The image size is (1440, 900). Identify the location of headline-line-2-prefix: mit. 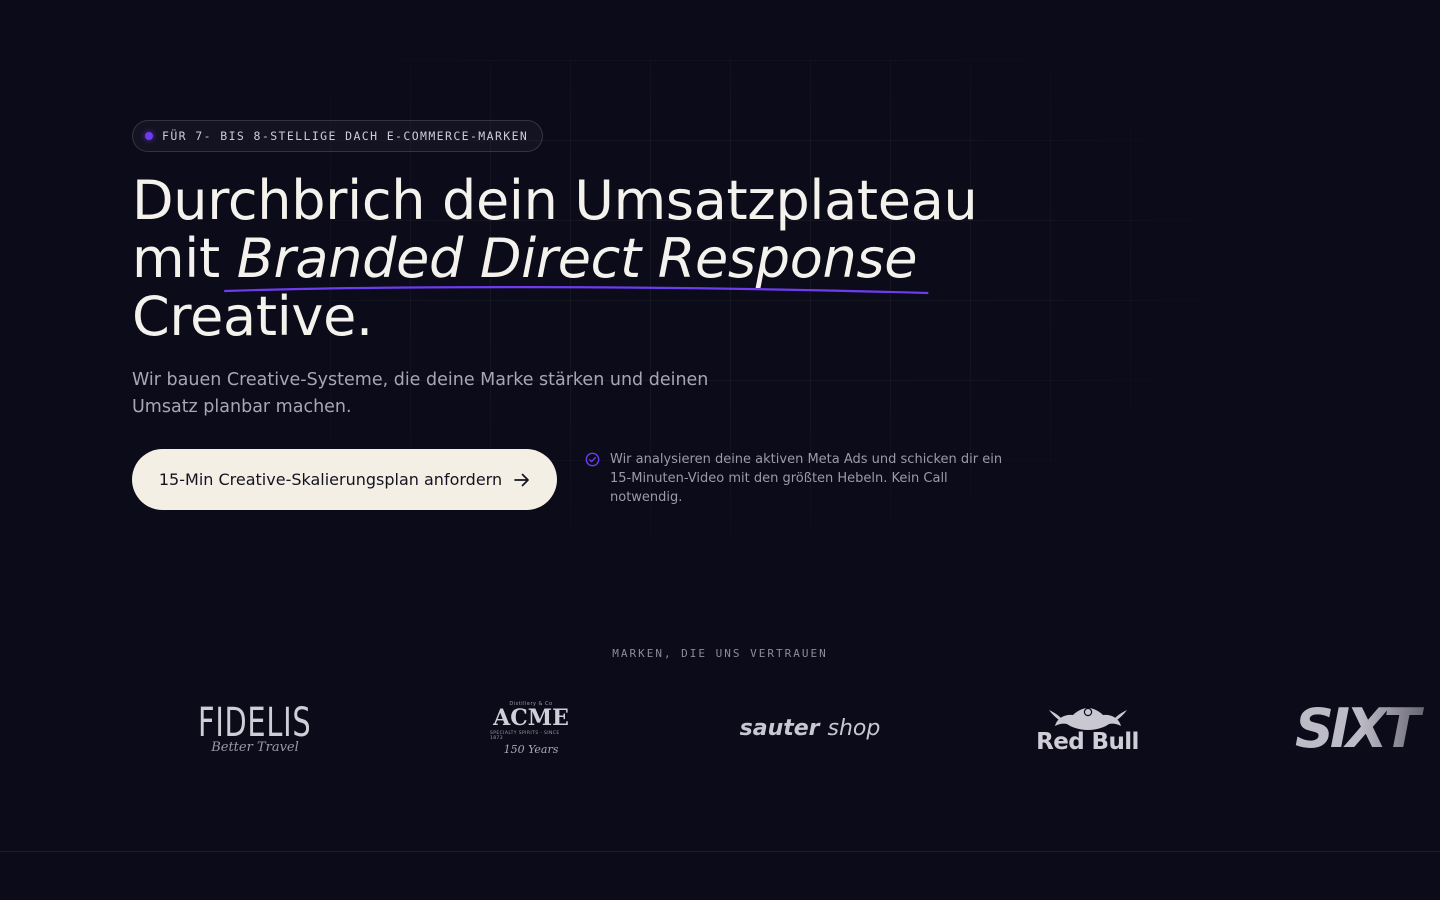
(184, 258).